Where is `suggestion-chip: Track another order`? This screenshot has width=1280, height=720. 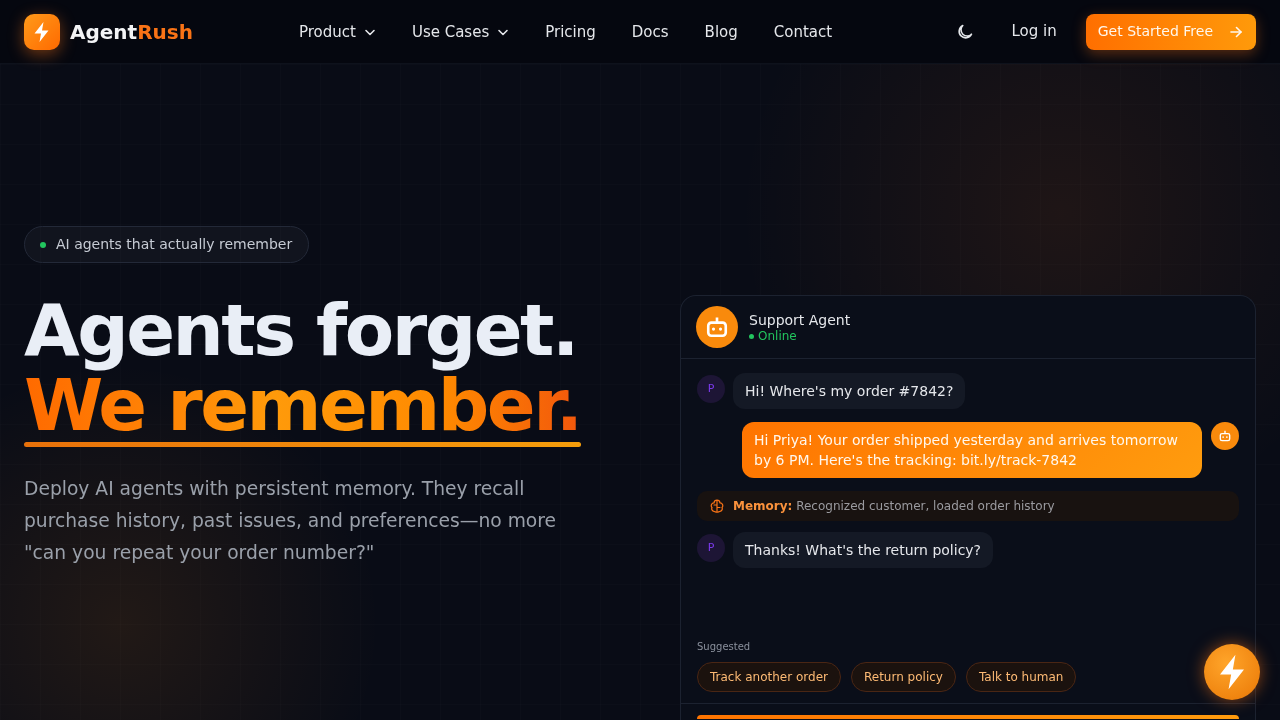
suggestion-chip: Track another order is located at coordinates (769, 677).